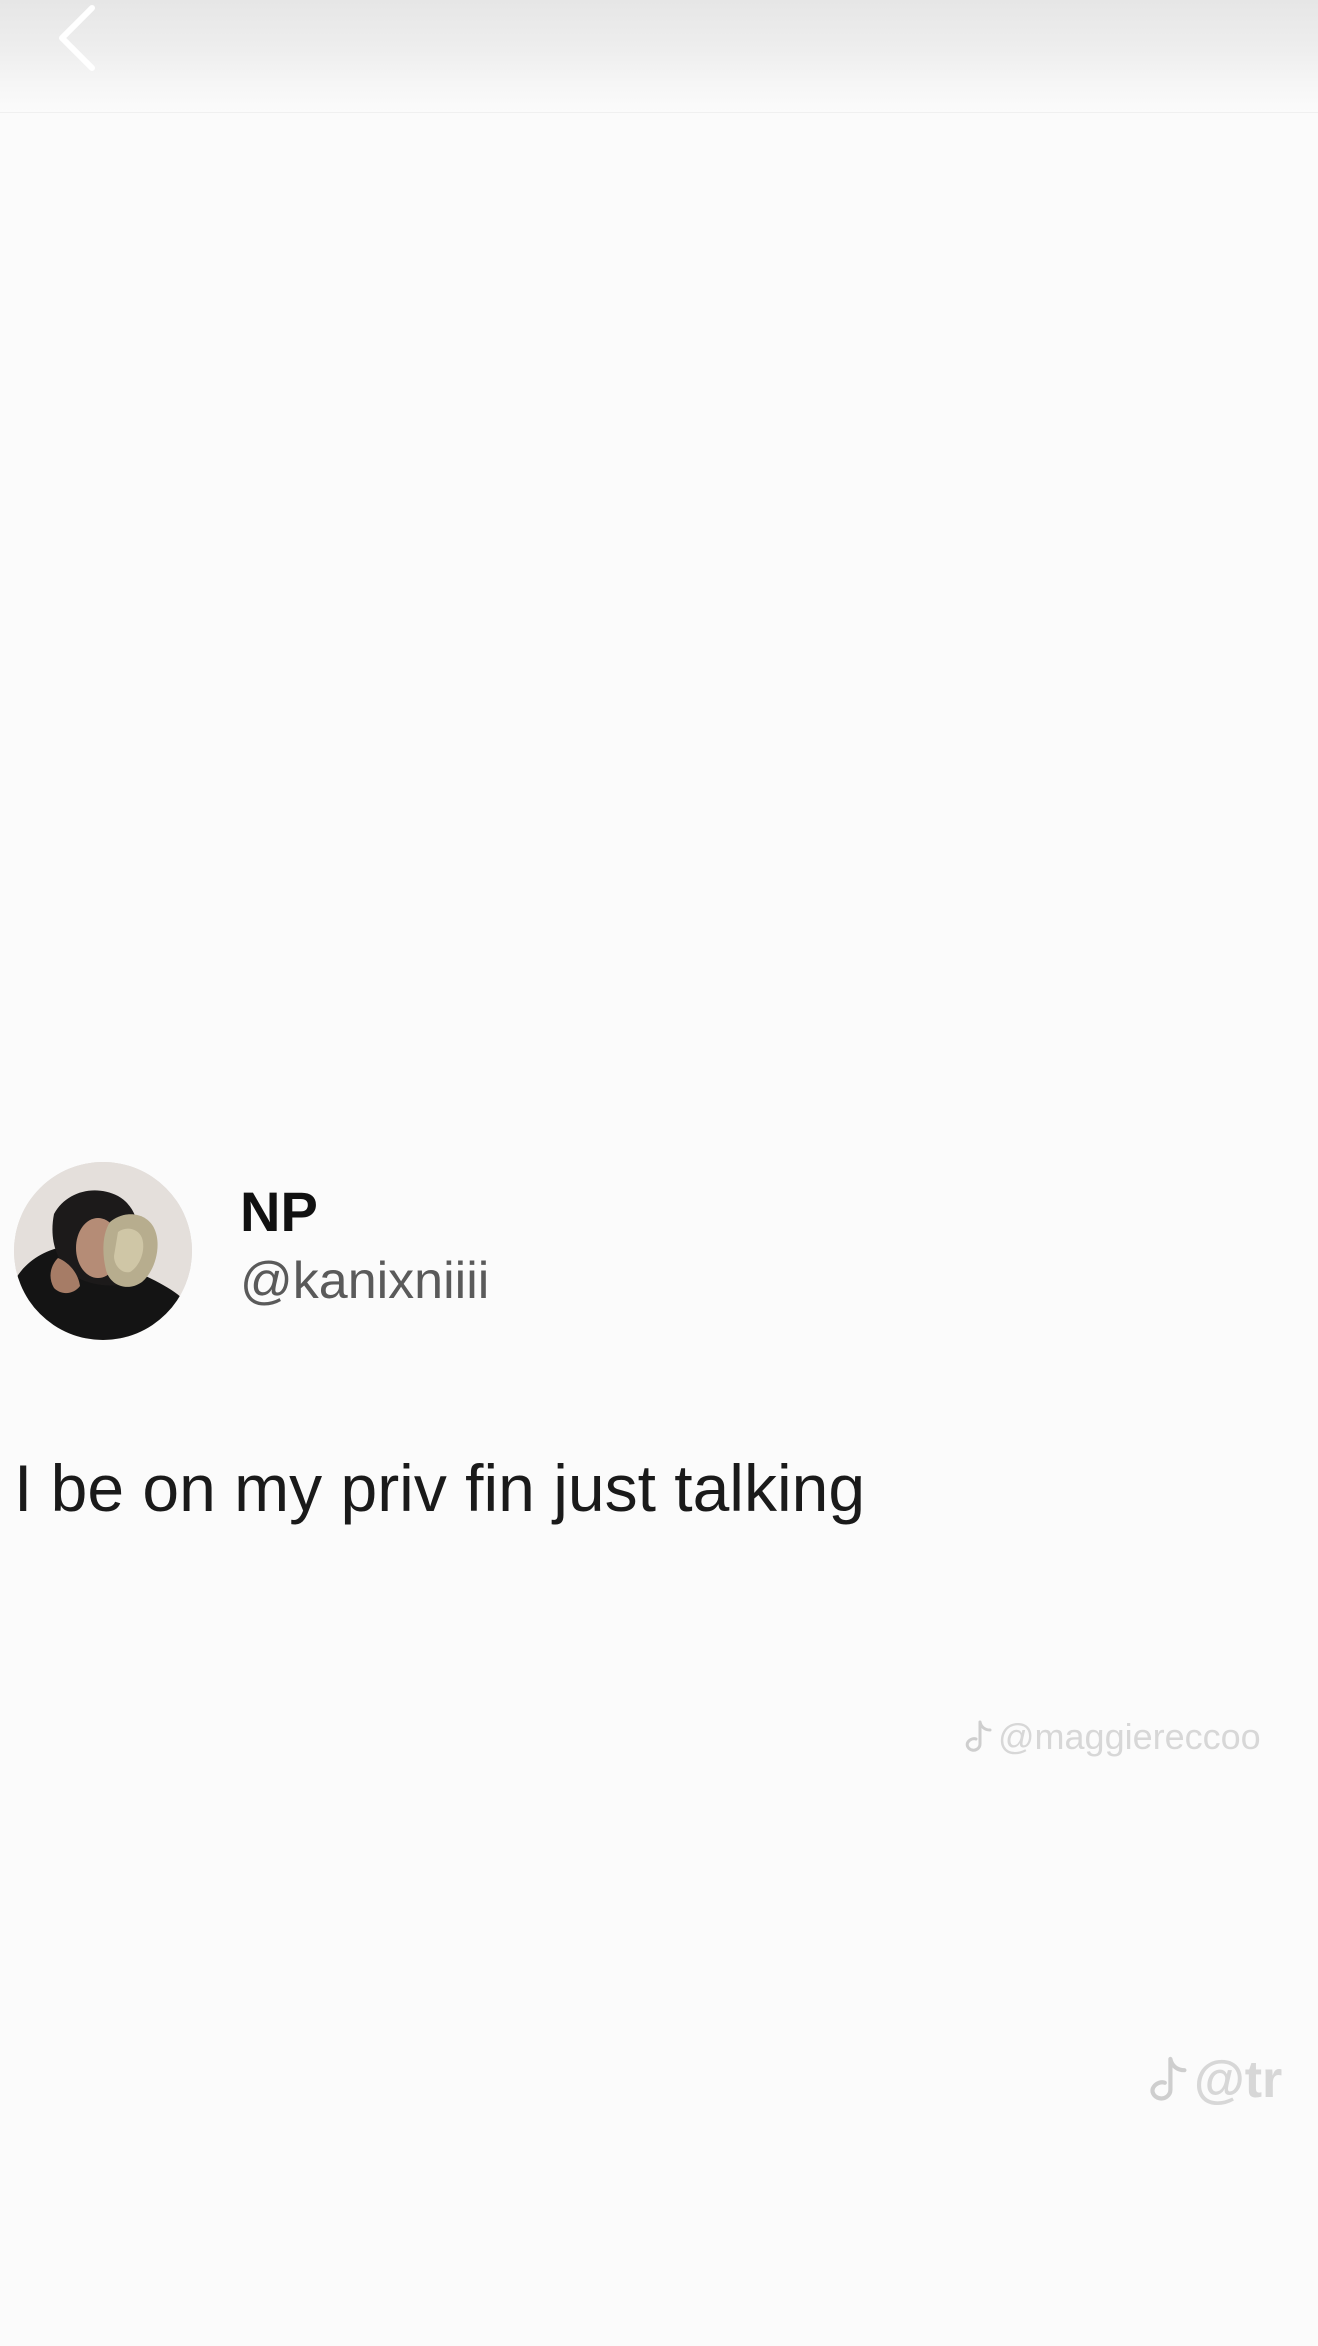 The image size is (1318, 2346). I want to click on tweet-author: NP @kanixniiii, so click(364, 1246).